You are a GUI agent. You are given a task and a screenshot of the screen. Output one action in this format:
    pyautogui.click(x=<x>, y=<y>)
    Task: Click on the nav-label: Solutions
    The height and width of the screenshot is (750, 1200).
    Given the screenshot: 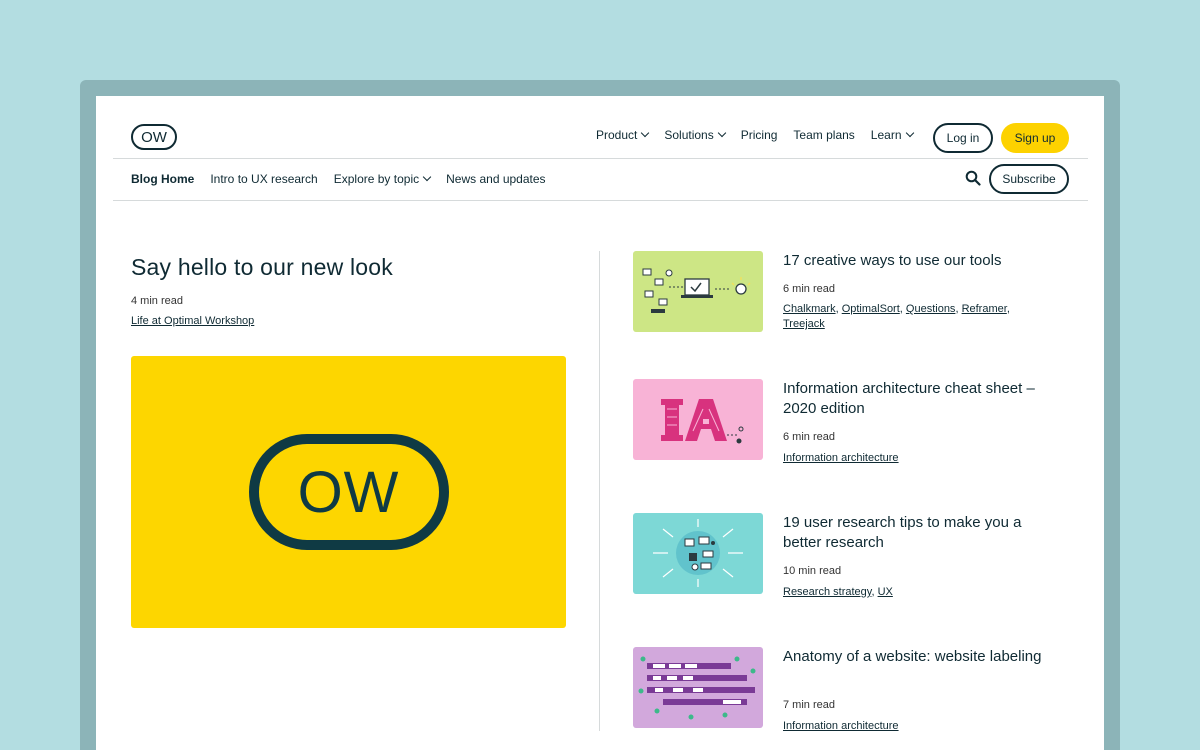 What is the action you would take?
    pyautogui.click(x=689, y=135)
    